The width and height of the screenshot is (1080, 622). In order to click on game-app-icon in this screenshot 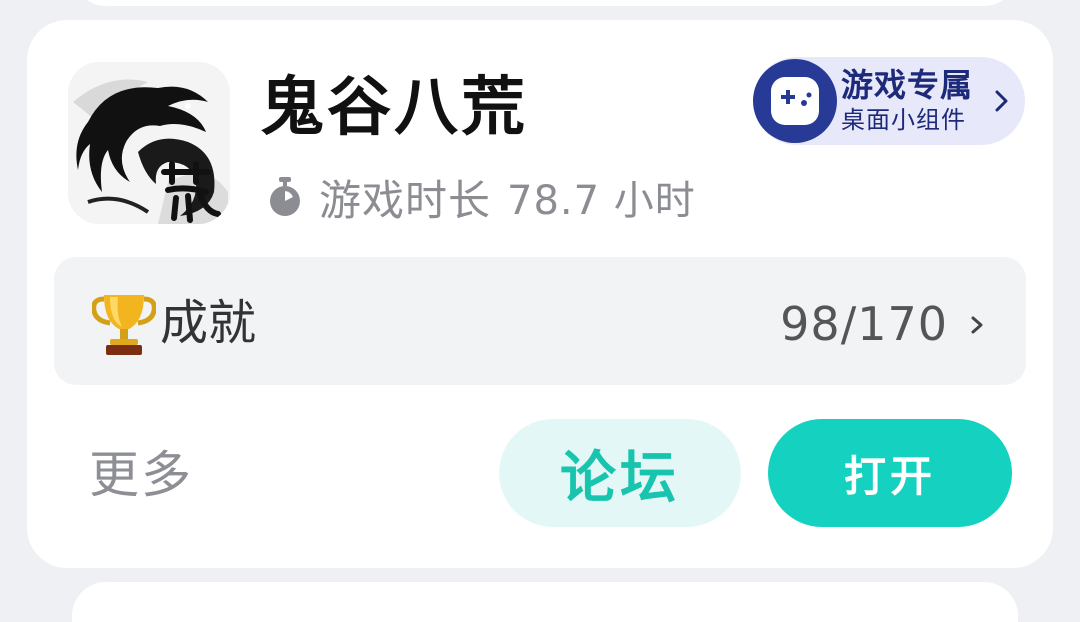, I will do `click(149, 143)`.